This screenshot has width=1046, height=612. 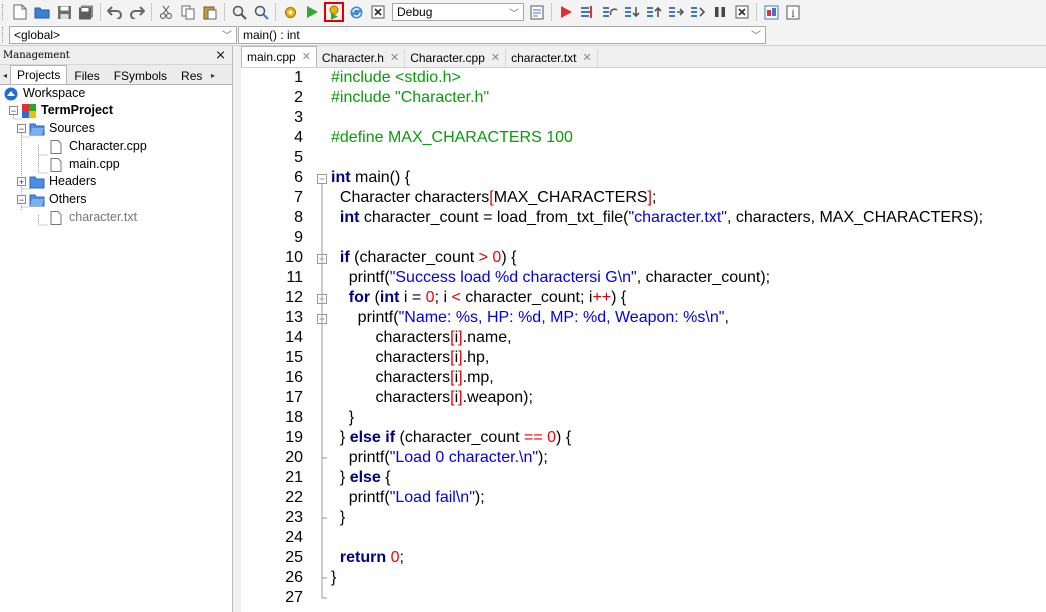 What do you see at coordinates (166, 12) in the screenshot?
I see `cut-icon` at bounding box center [166, 12].